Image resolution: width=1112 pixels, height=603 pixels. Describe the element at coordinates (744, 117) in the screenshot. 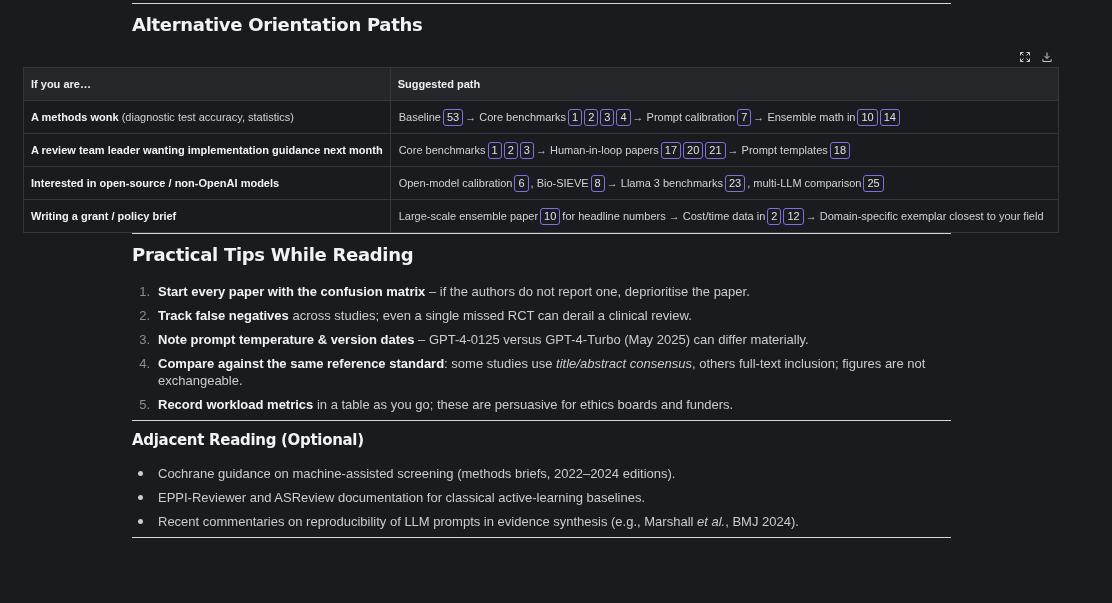

I see `citation-link: 7` at that location.